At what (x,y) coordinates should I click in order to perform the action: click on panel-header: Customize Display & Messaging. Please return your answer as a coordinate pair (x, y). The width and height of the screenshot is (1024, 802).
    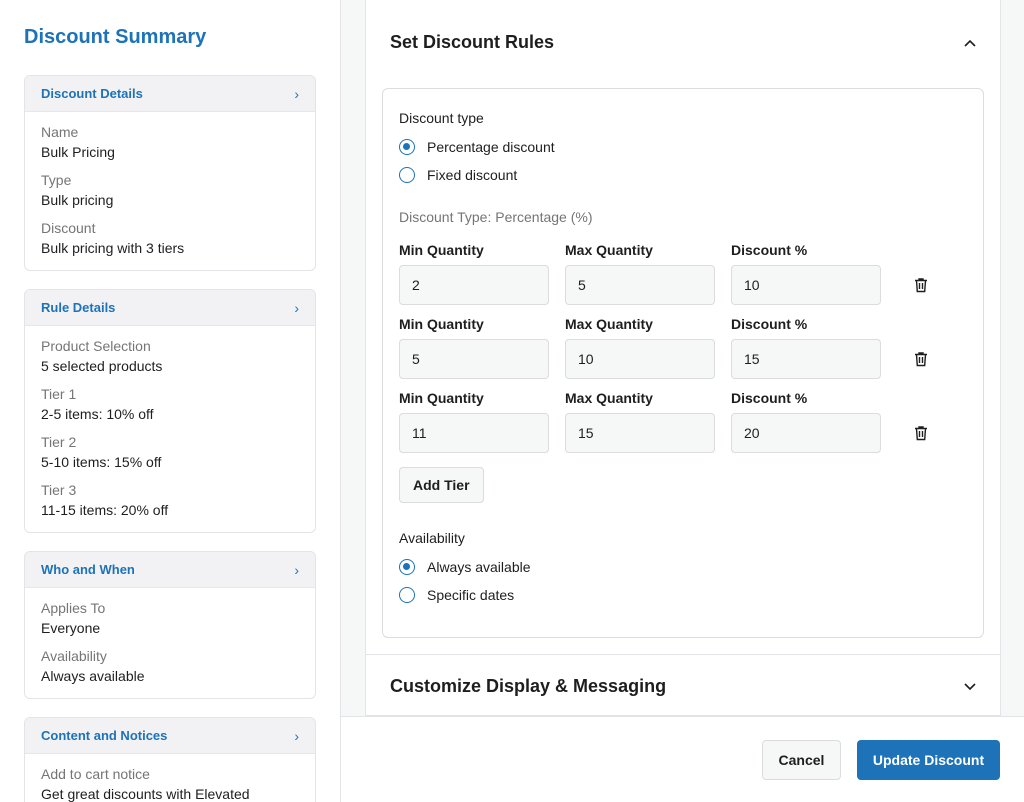
    Looking at the image, I should click on (683, 686).